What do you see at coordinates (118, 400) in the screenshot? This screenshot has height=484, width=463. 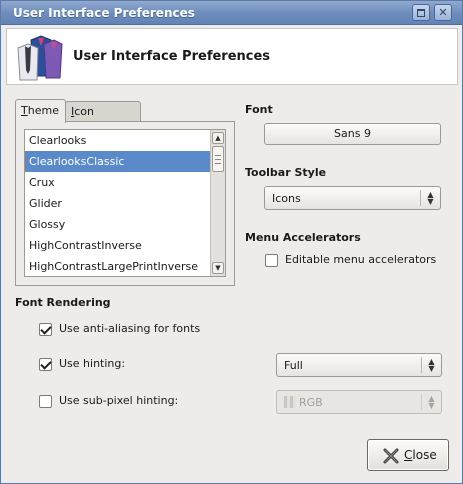 I see `subpixel-label: Use sub-pixel hinting:` at bounding box center [118, 400].